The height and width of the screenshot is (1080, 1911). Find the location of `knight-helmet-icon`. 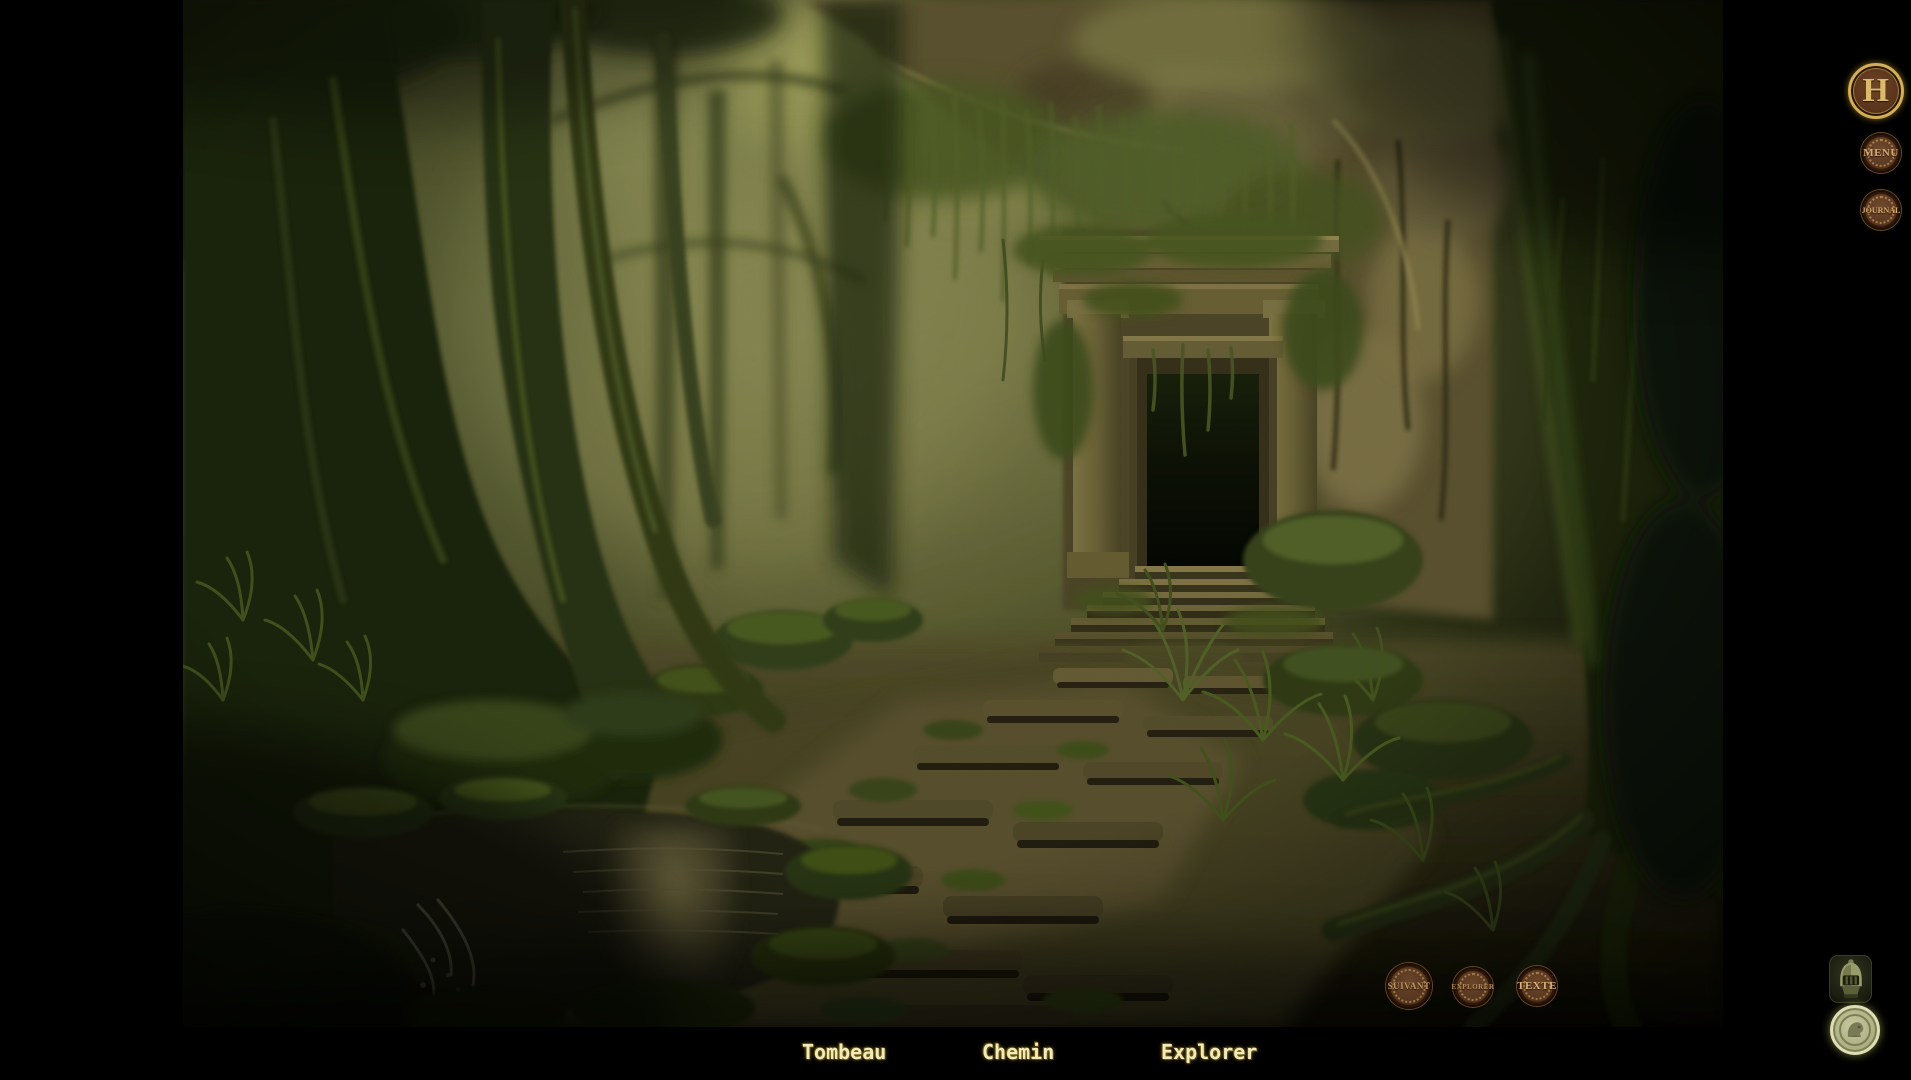

knight-helmet-icon is located at coordinates (1850, 979).